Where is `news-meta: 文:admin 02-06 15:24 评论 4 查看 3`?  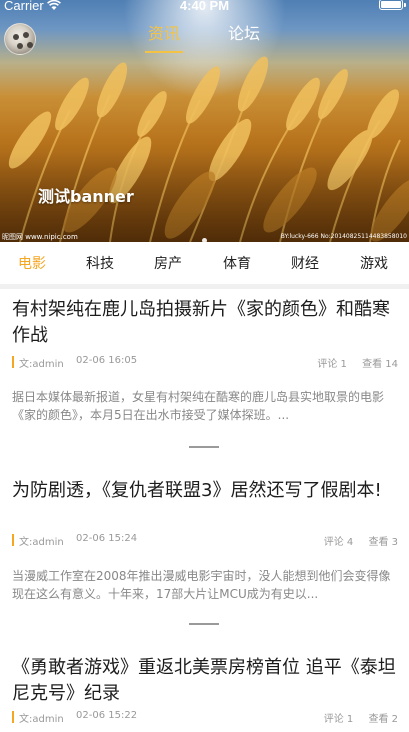
news-meta: 文:admin 02-06 15:24 评论 4 查看 3 is located at coordinates (205, 540).